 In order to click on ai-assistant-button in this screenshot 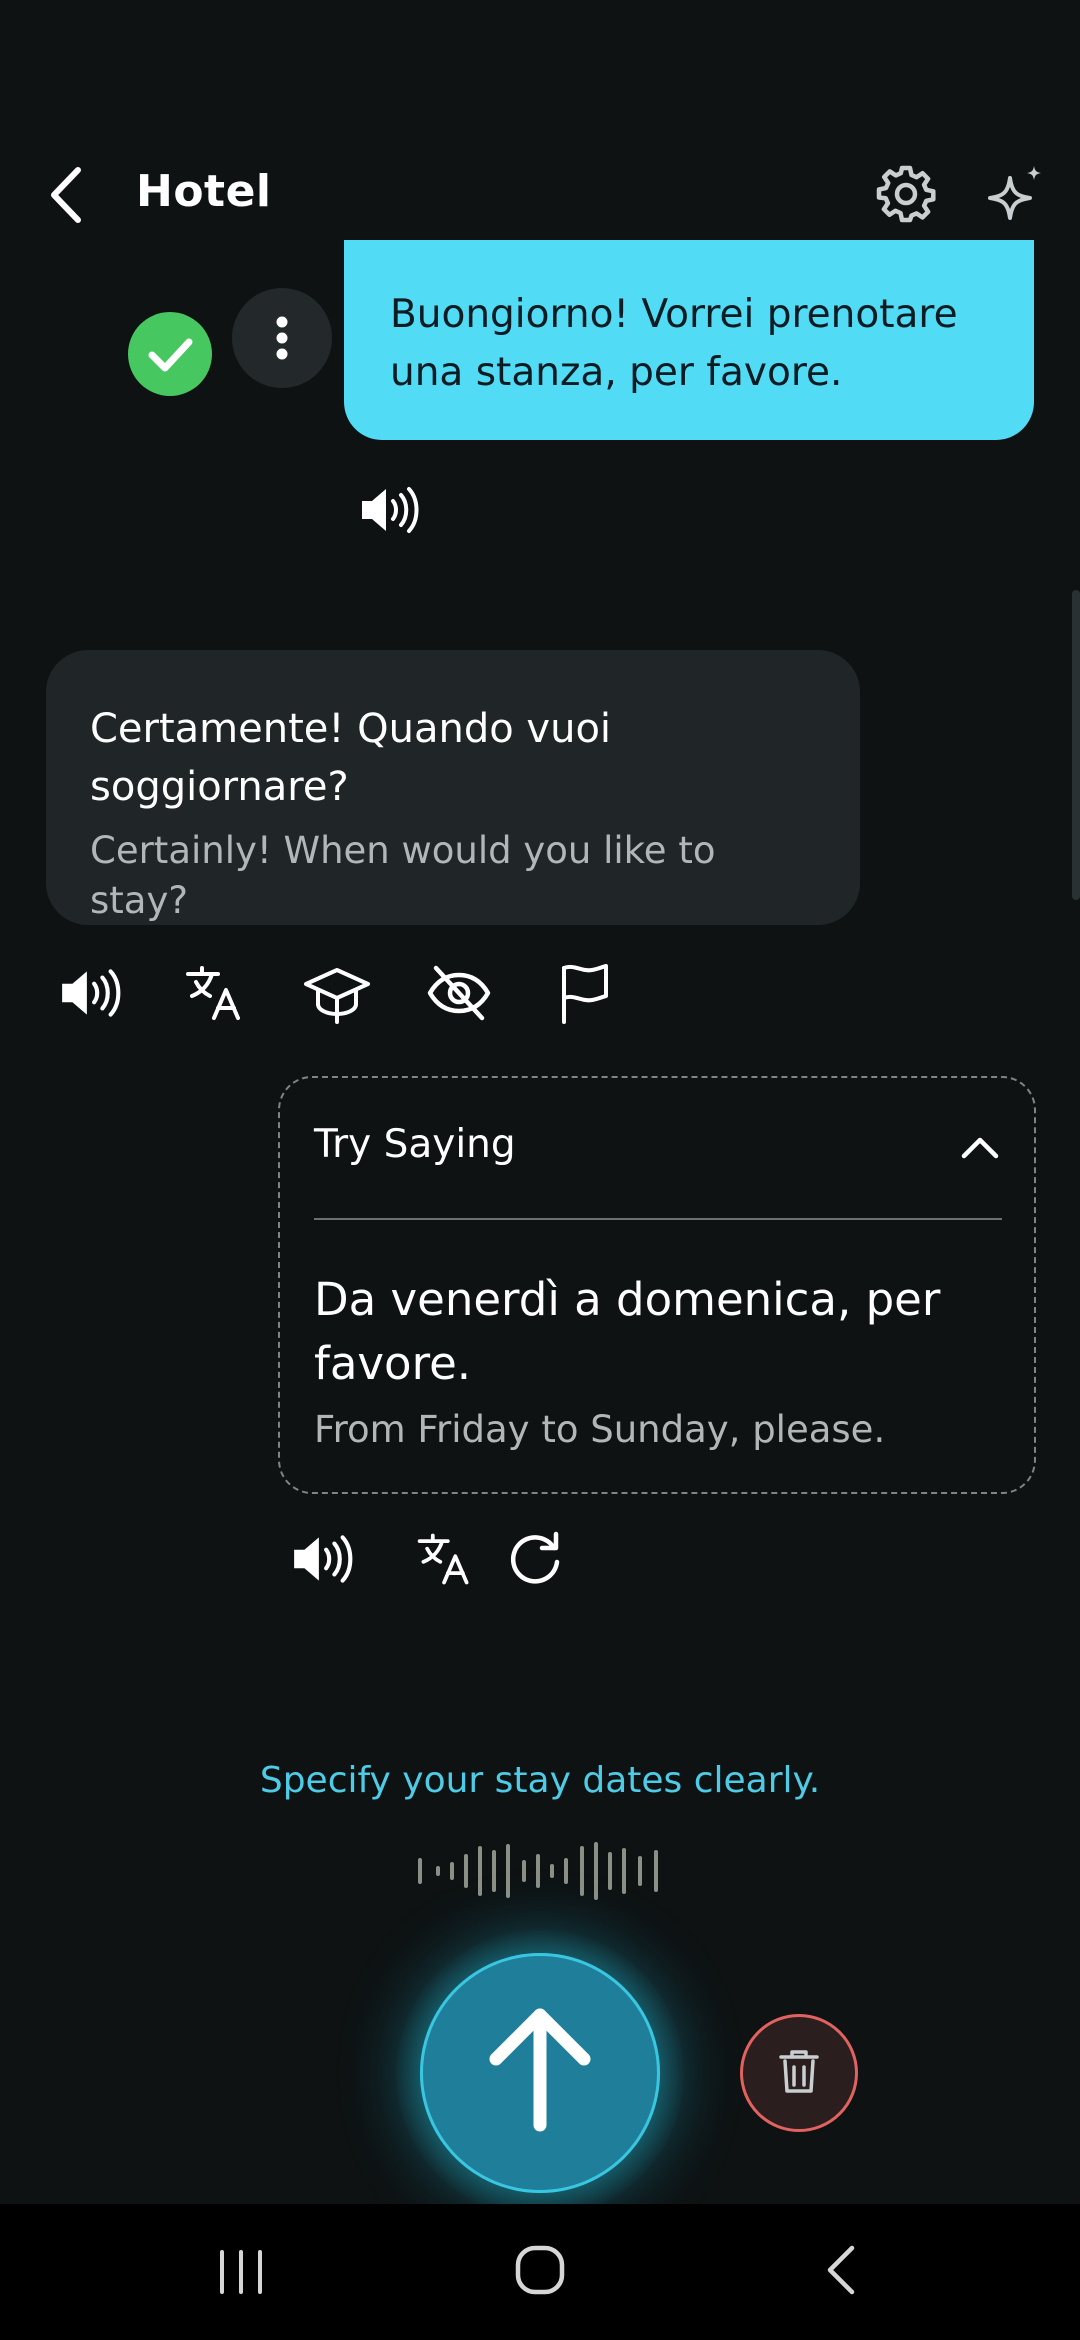, I will do `click(1017, 195)`.